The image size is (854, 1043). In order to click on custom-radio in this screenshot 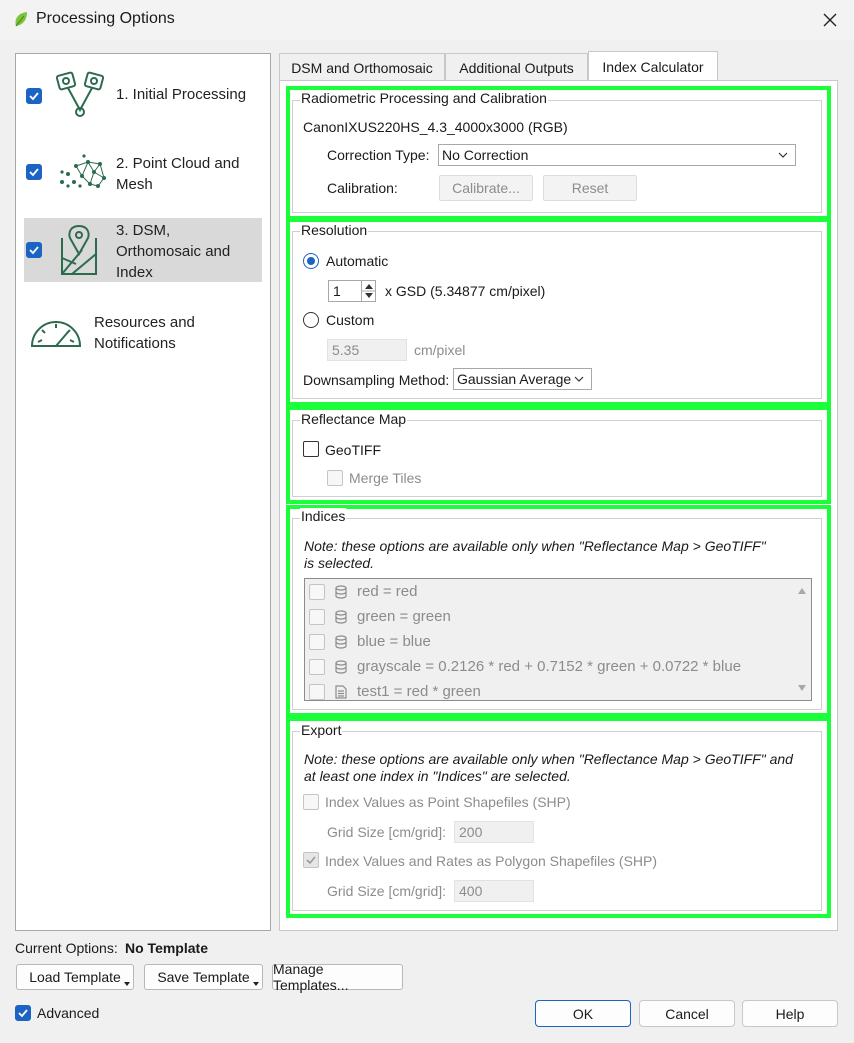, I will do `click(311, 320)`.